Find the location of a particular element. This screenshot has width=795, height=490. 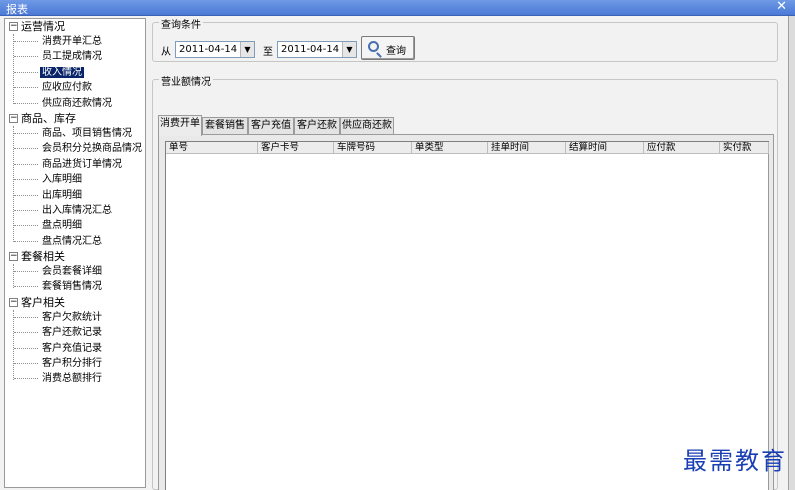

tree-item-label: 出库明细 is located at coordinates (62, 195).